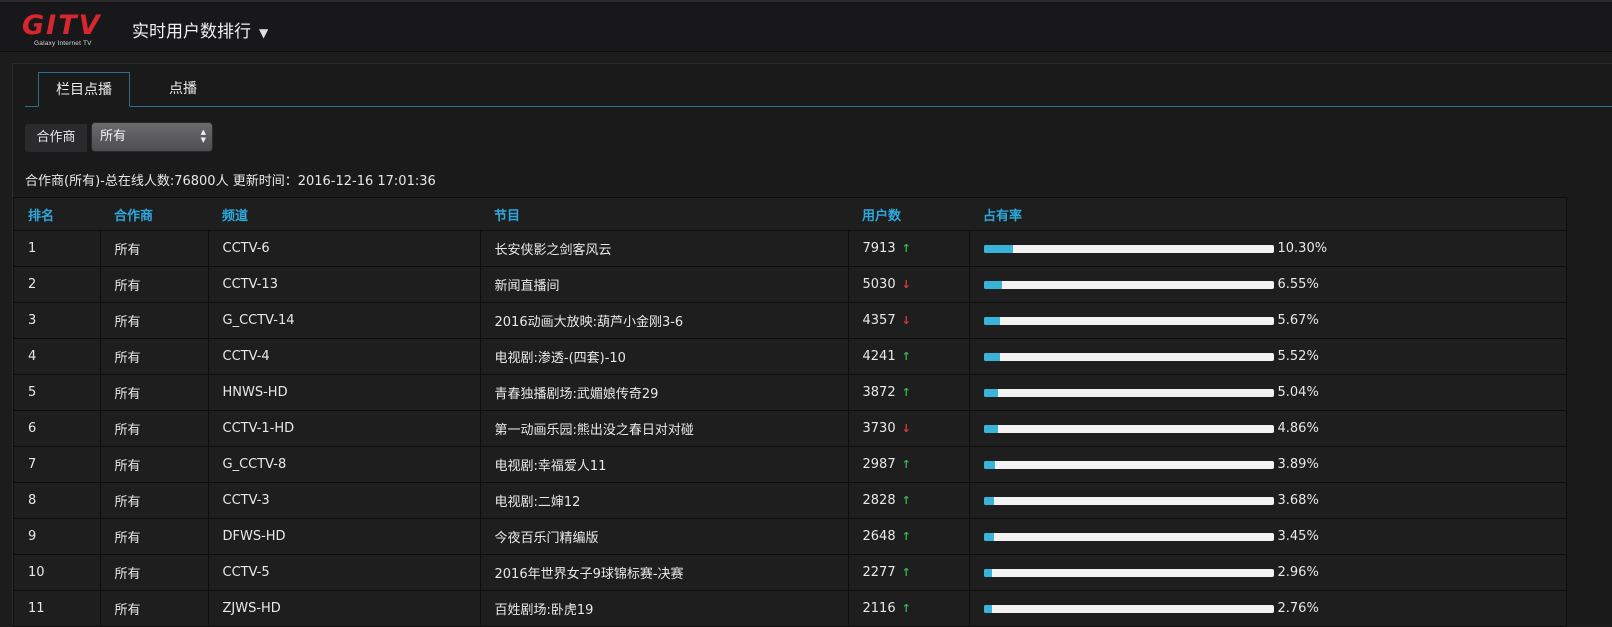 The height and width of the screenshot is (627, 1612). I want to click on program-cell: 电视剧:渗透-(四套)-10, so click(664, 356).